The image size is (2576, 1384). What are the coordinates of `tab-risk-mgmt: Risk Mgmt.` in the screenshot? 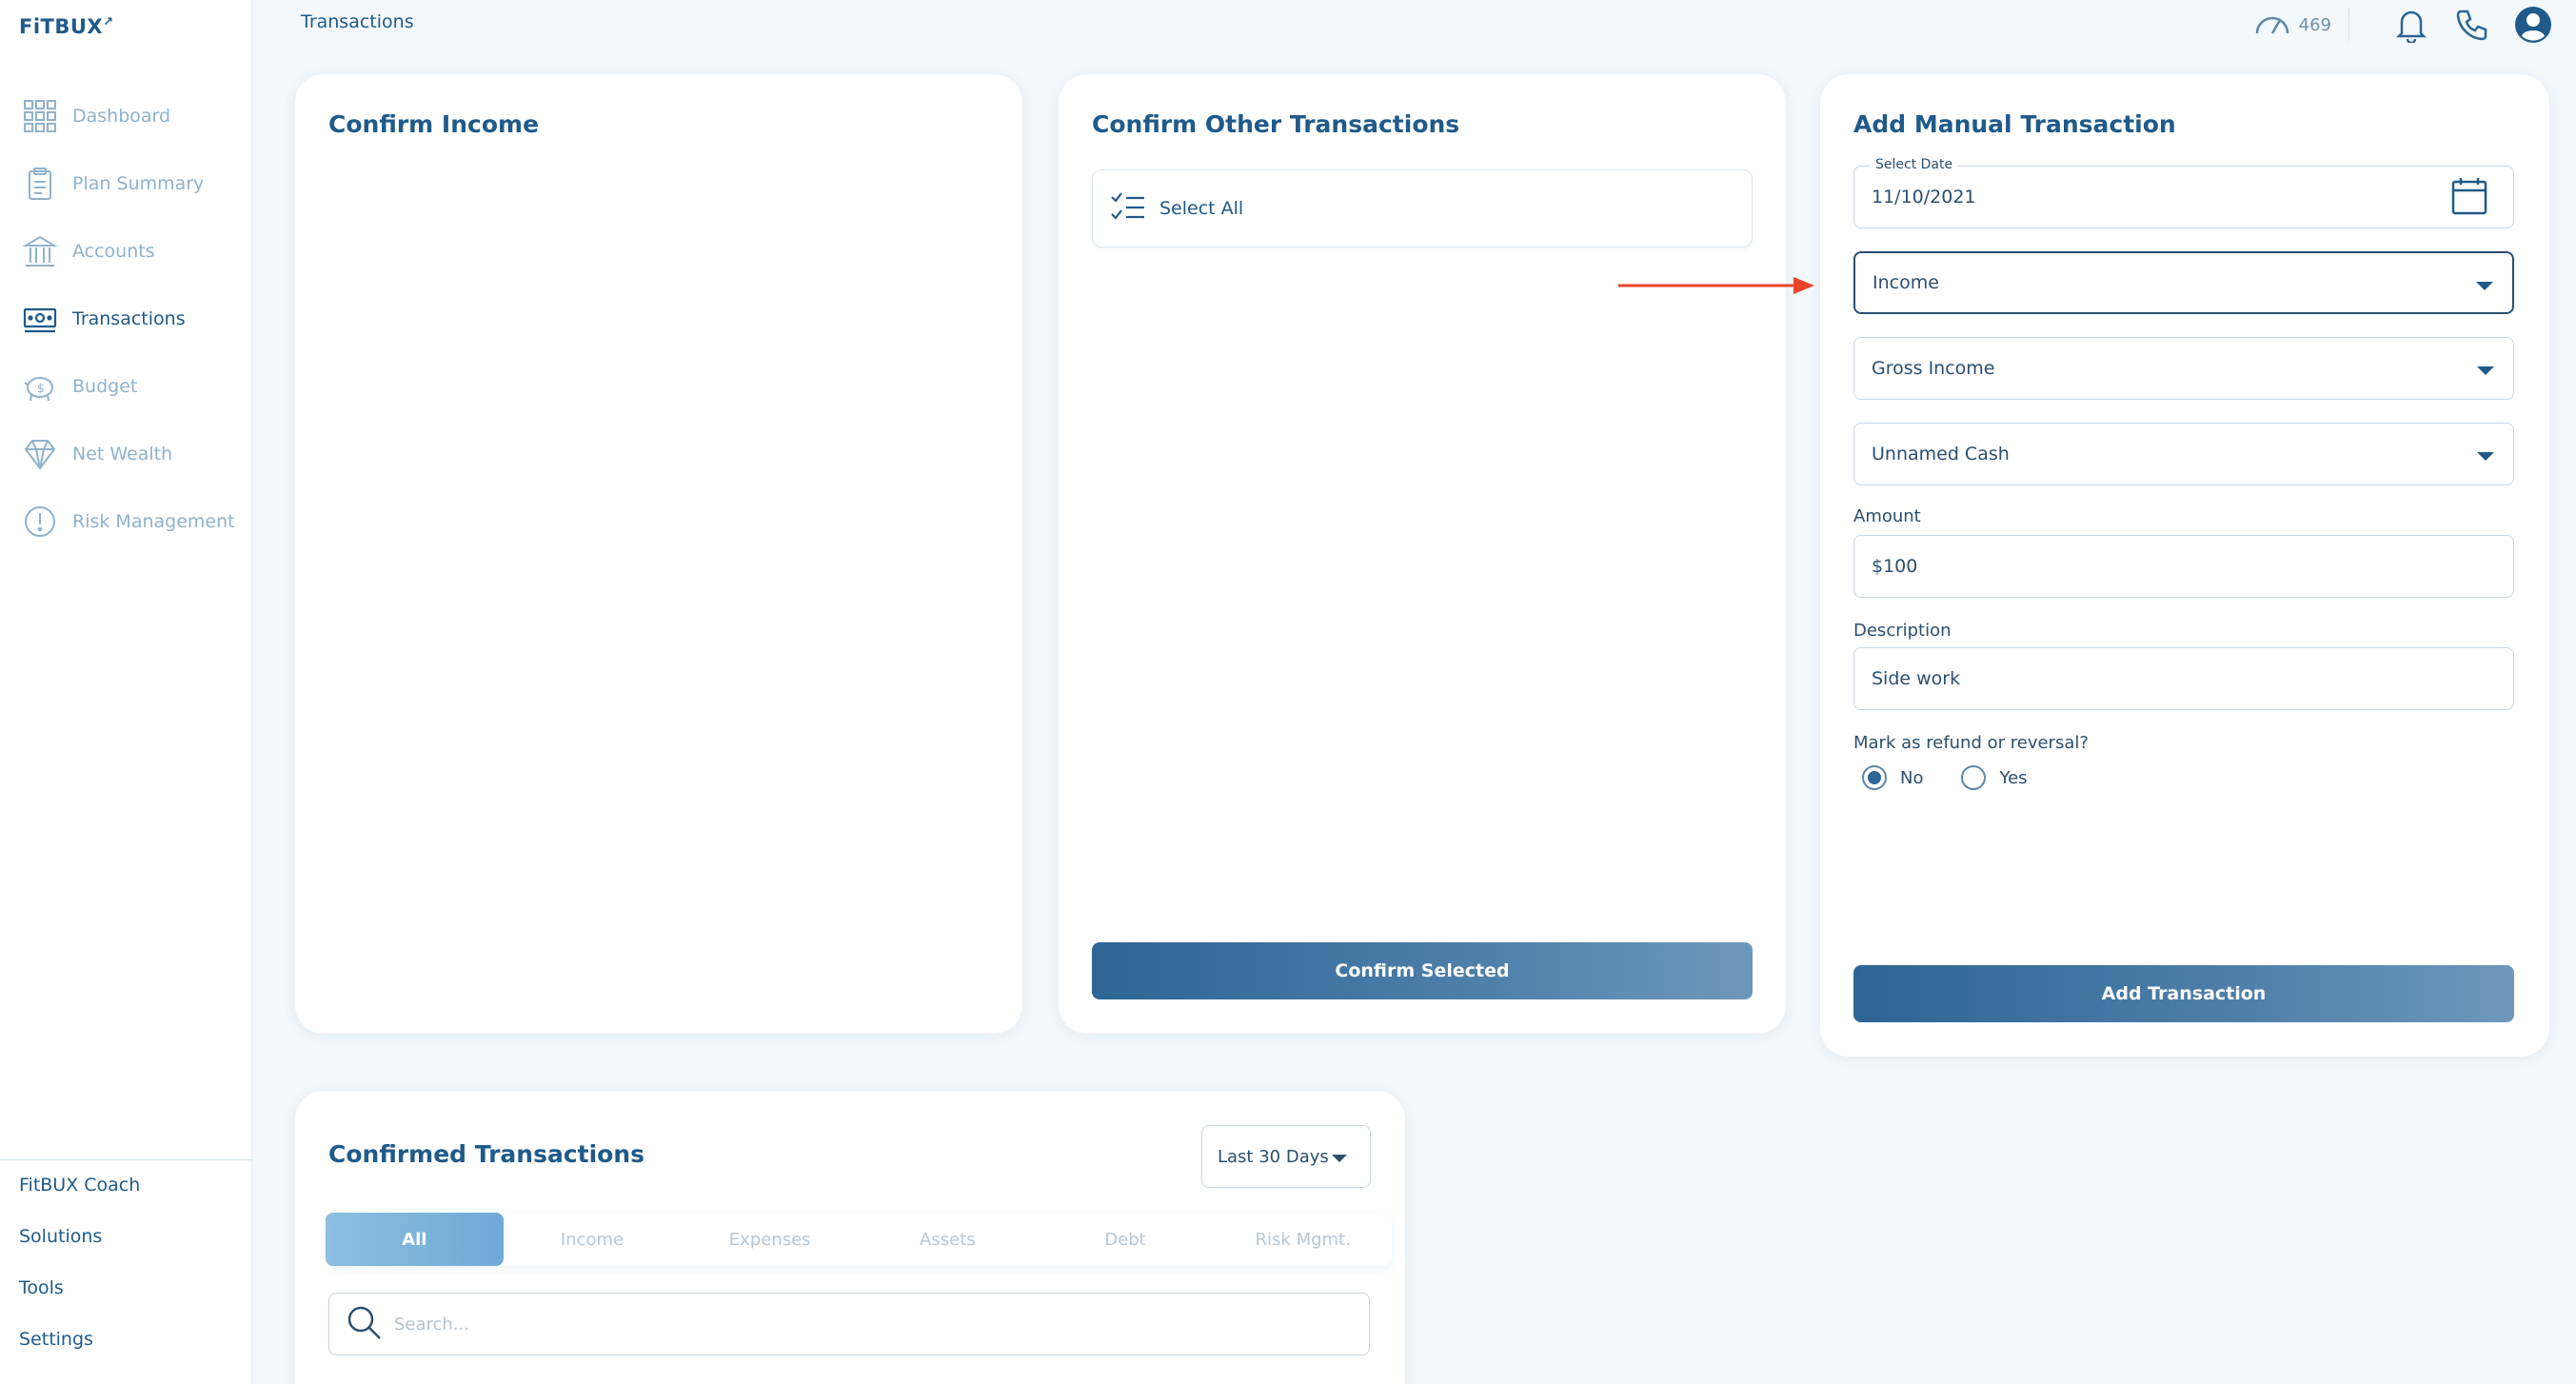 It's located at (1303, 1239).